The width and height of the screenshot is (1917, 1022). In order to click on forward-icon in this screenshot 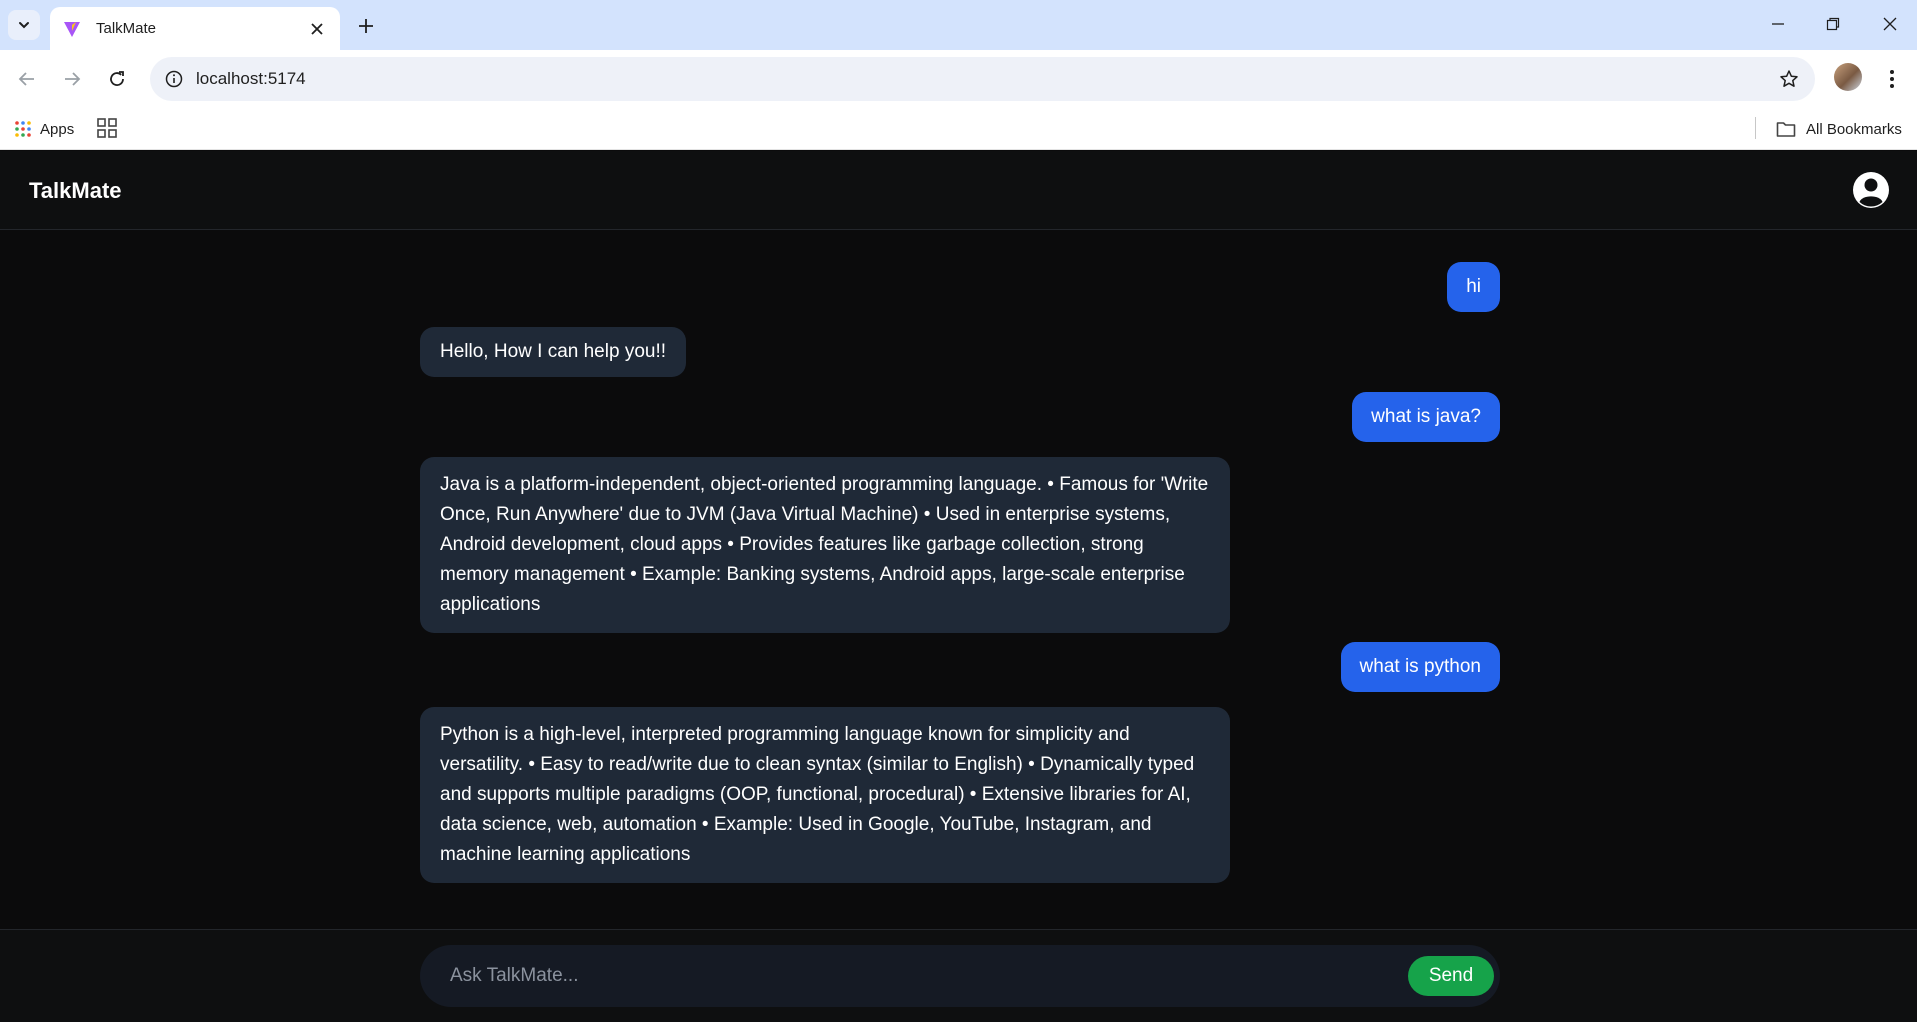, I will do `click(72, 79)`.